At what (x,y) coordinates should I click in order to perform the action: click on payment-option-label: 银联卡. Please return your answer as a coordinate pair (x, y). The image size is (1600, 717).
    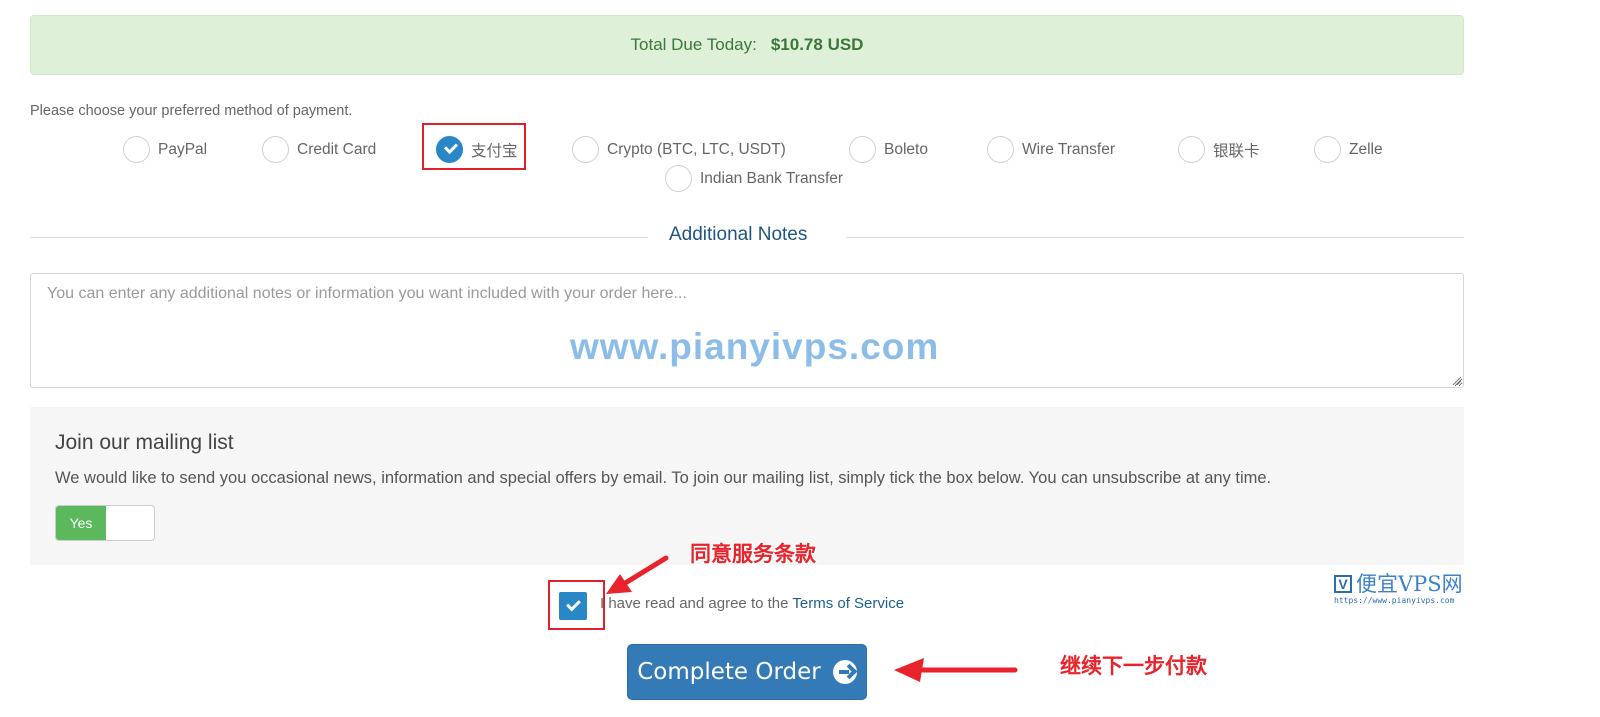
    Looking at the image, I should click on (1236, 151).